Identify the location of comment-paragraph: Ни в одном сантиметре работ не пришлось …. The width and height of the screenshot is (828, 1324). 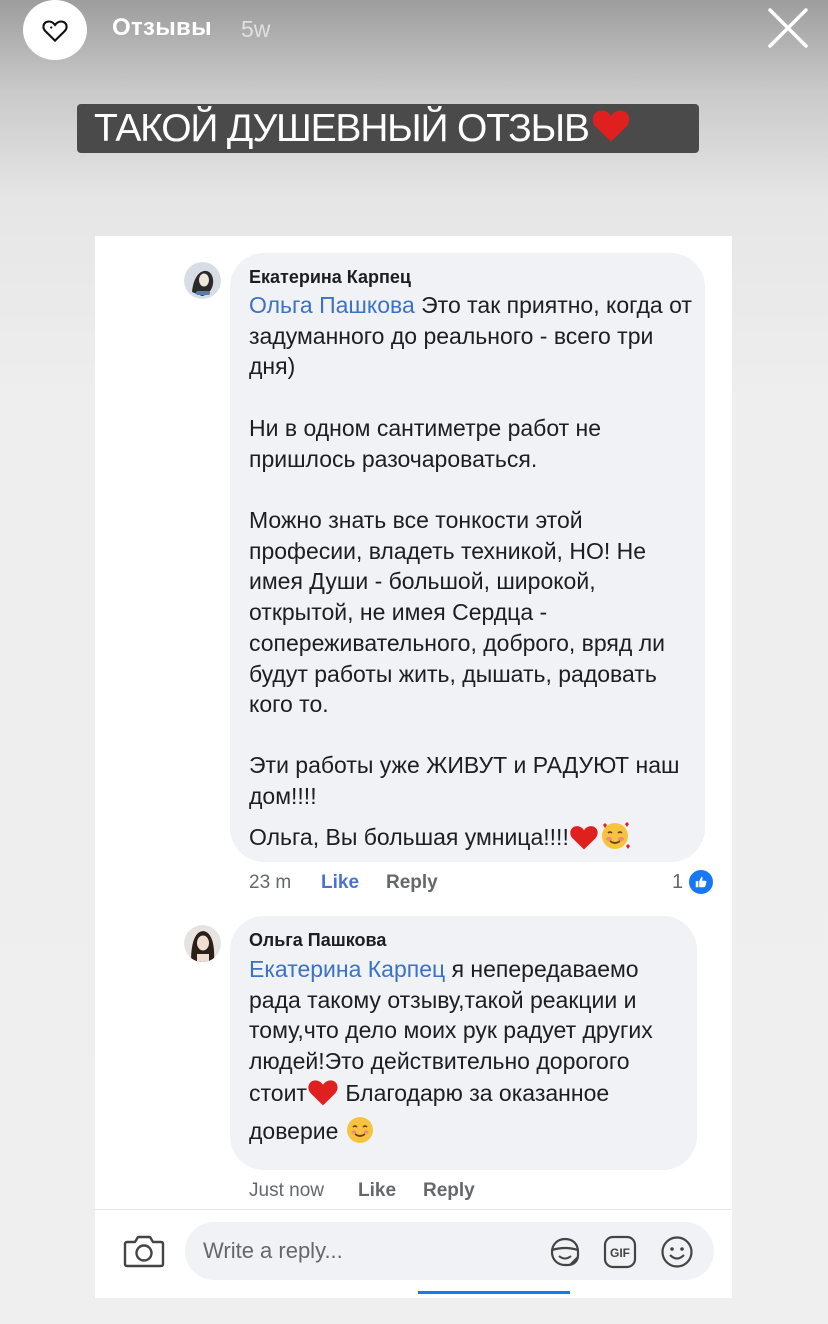
(425, 443).